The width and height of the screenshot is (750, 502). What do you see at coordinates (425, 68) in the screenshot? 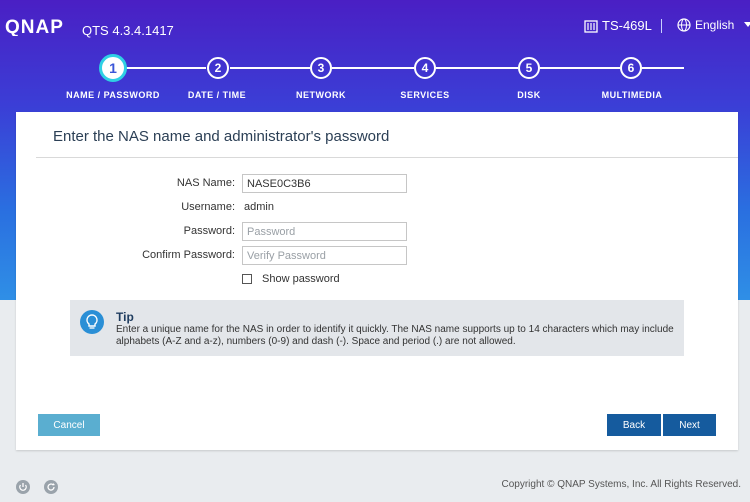
I see `step-4-circle: 4` at bounding box center [425, 68].